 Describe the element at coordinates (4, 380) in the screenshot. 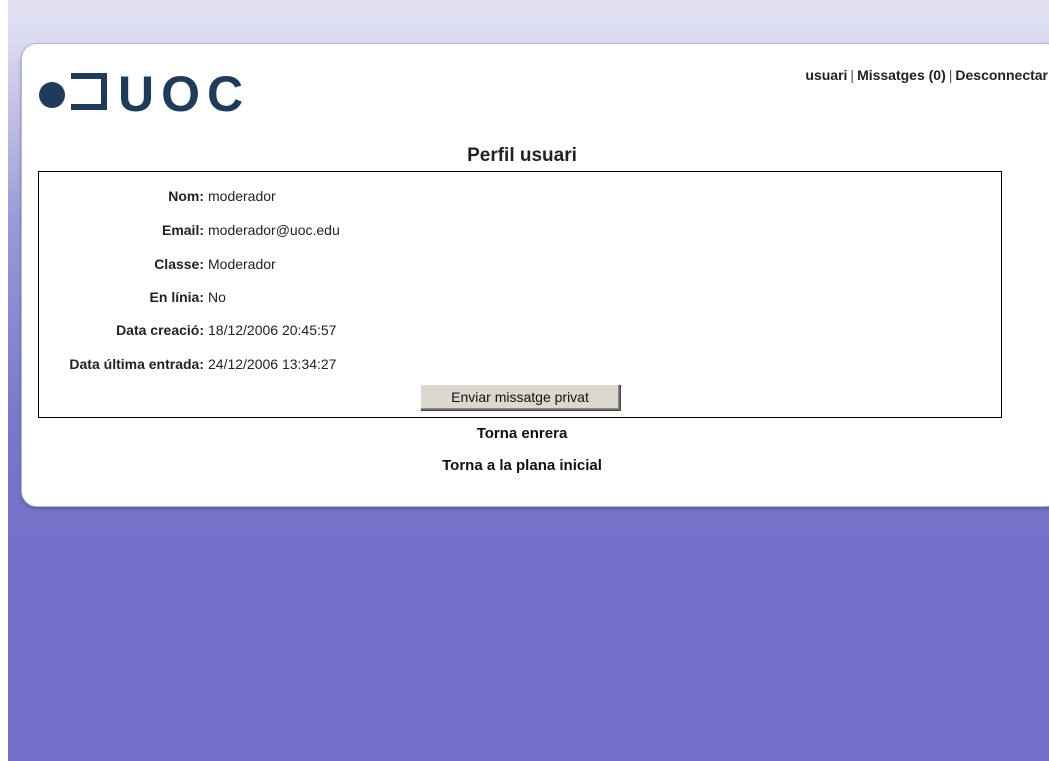

I see `window-left-edge` at that location.